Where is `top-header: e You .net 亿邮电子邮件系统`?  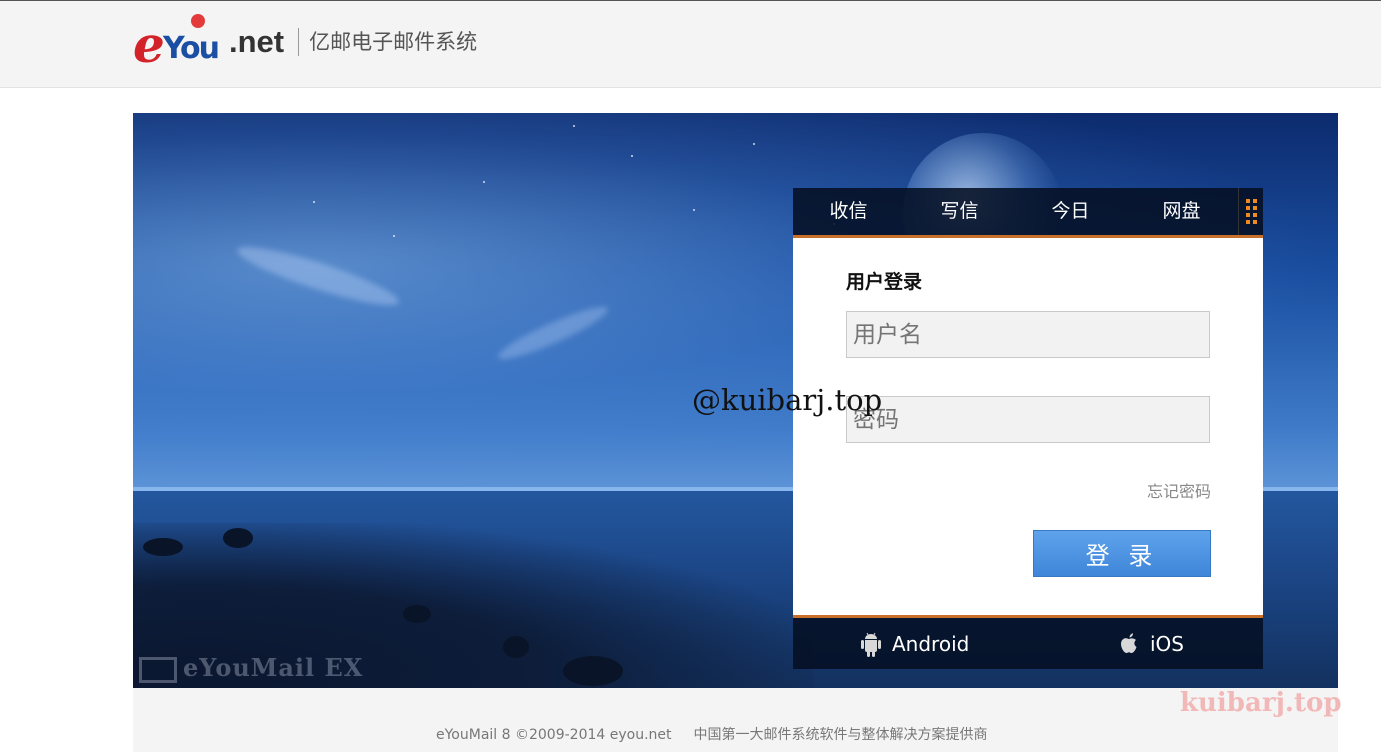
top-header: e You .net 亿邮电子邮件系统 is located at coordinates (690, 44).